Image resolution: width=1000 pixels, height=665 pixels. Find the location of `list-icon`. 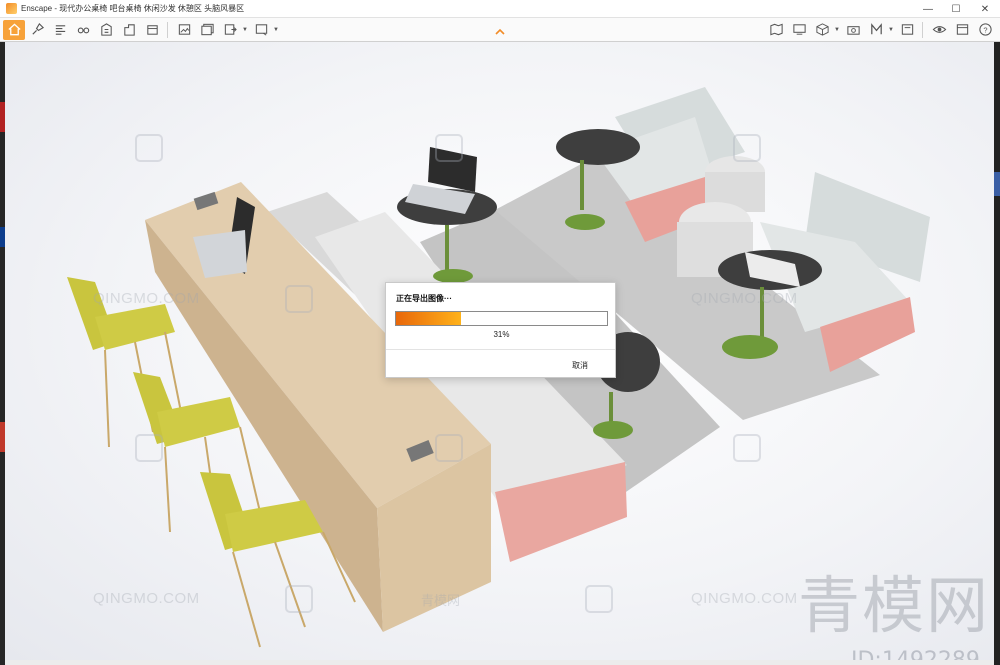

list-icon is located at coordinates (60, 30).